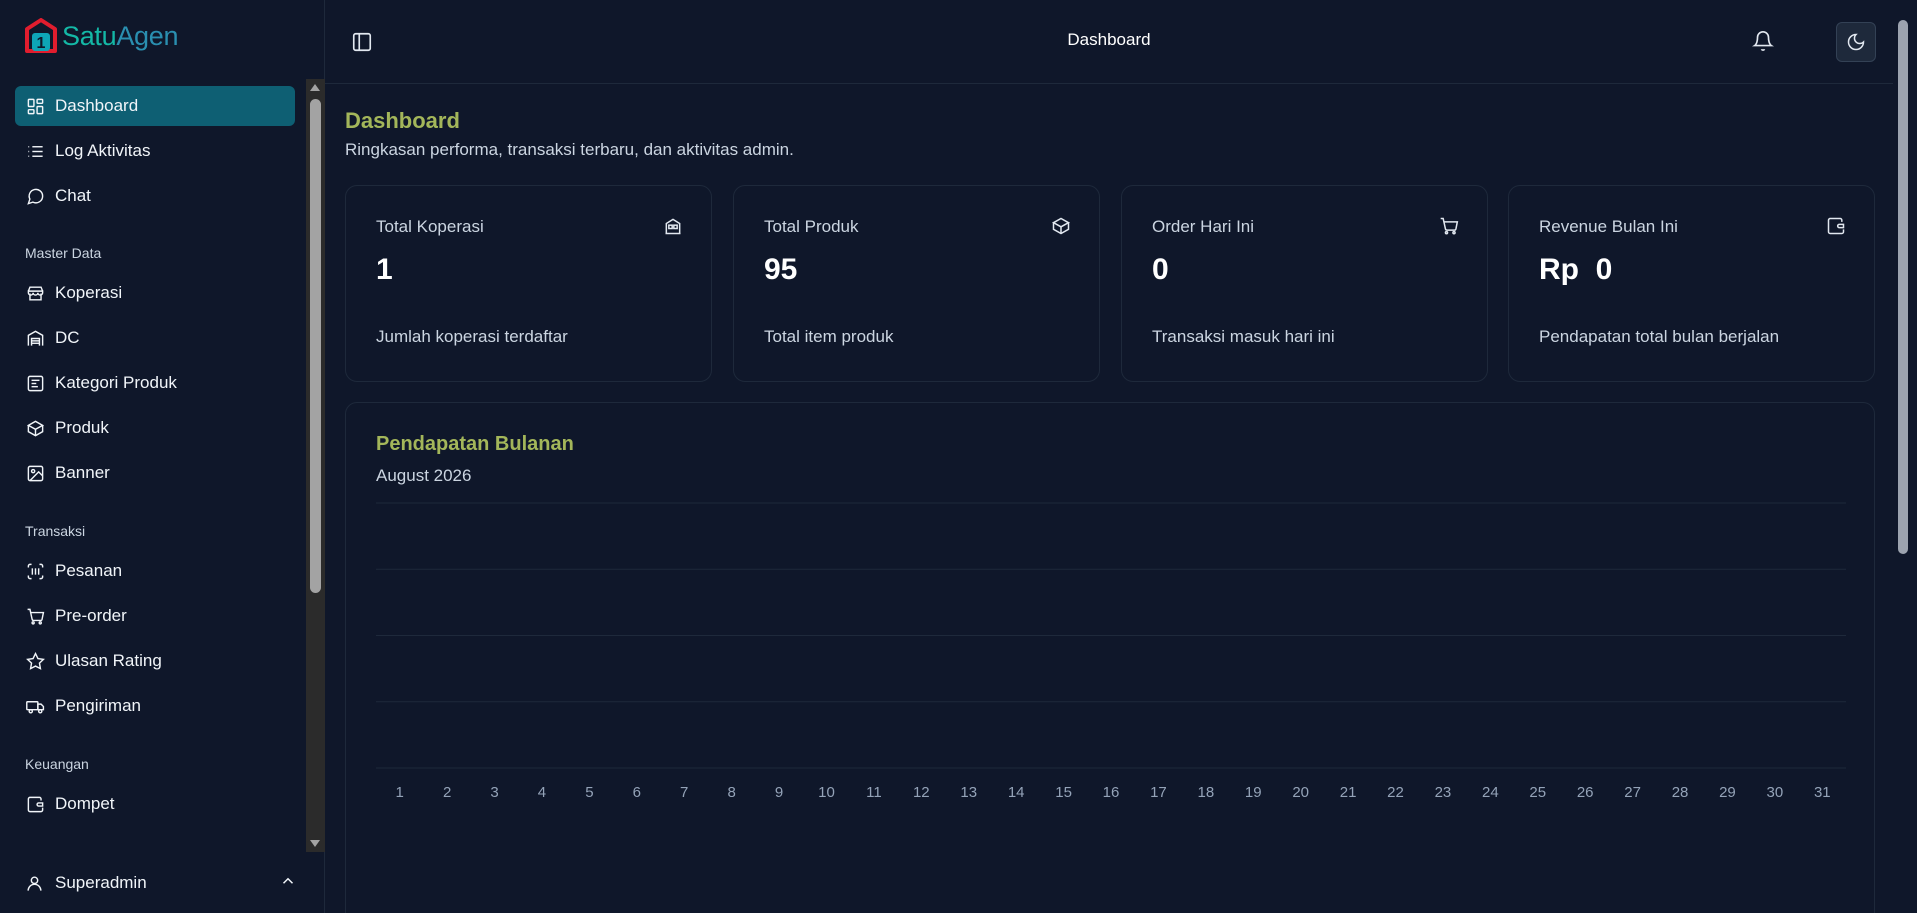 The image size is (1917, 913). Describe the element at coordinates (160, 883) in the screenshot. I see `user-menu: Superadmin` at that location.